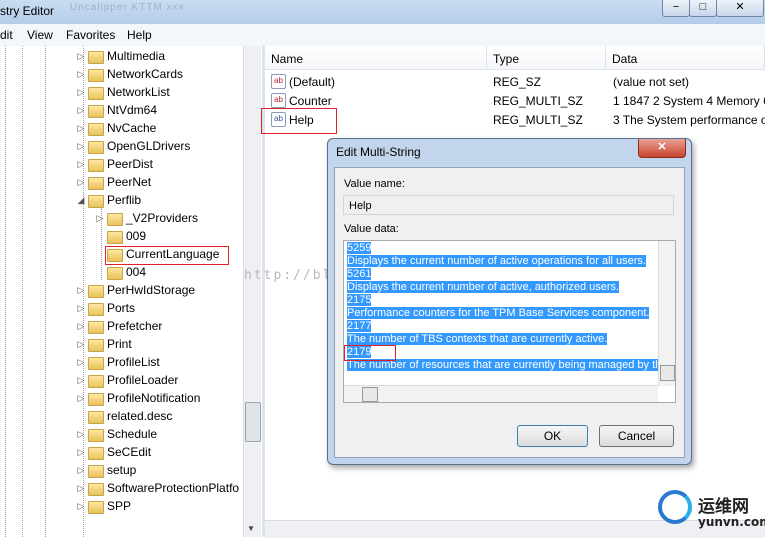 The height and width of the screenshot is (538, 765). I want to click on tree-scrollbar-thumb, so click(253, 422).